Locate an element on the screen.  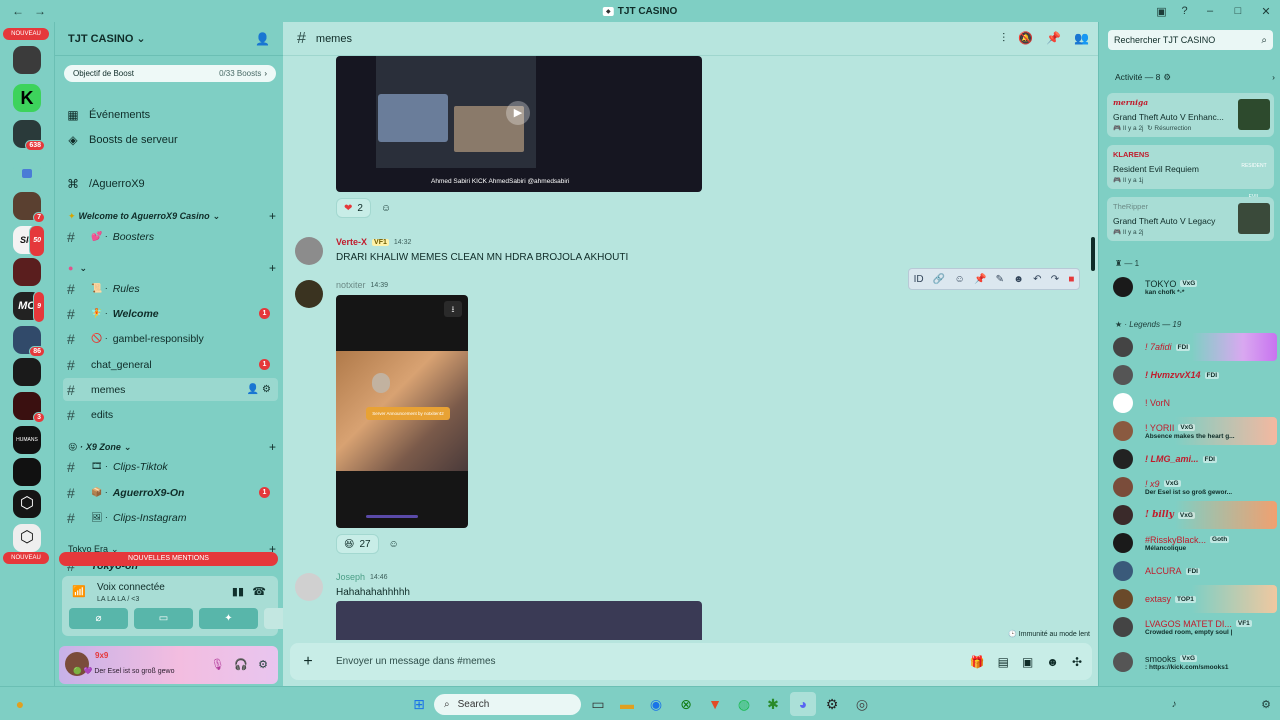
apps-icon: ✣ is located at coordinates (1077, 662).